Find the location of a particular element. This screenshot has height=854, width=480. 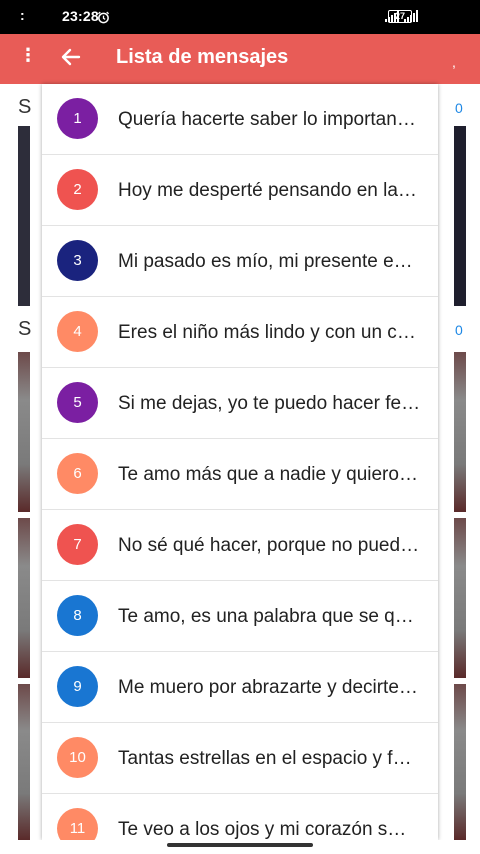

message-number-badge: 9 is located at coordinates (77, 686).